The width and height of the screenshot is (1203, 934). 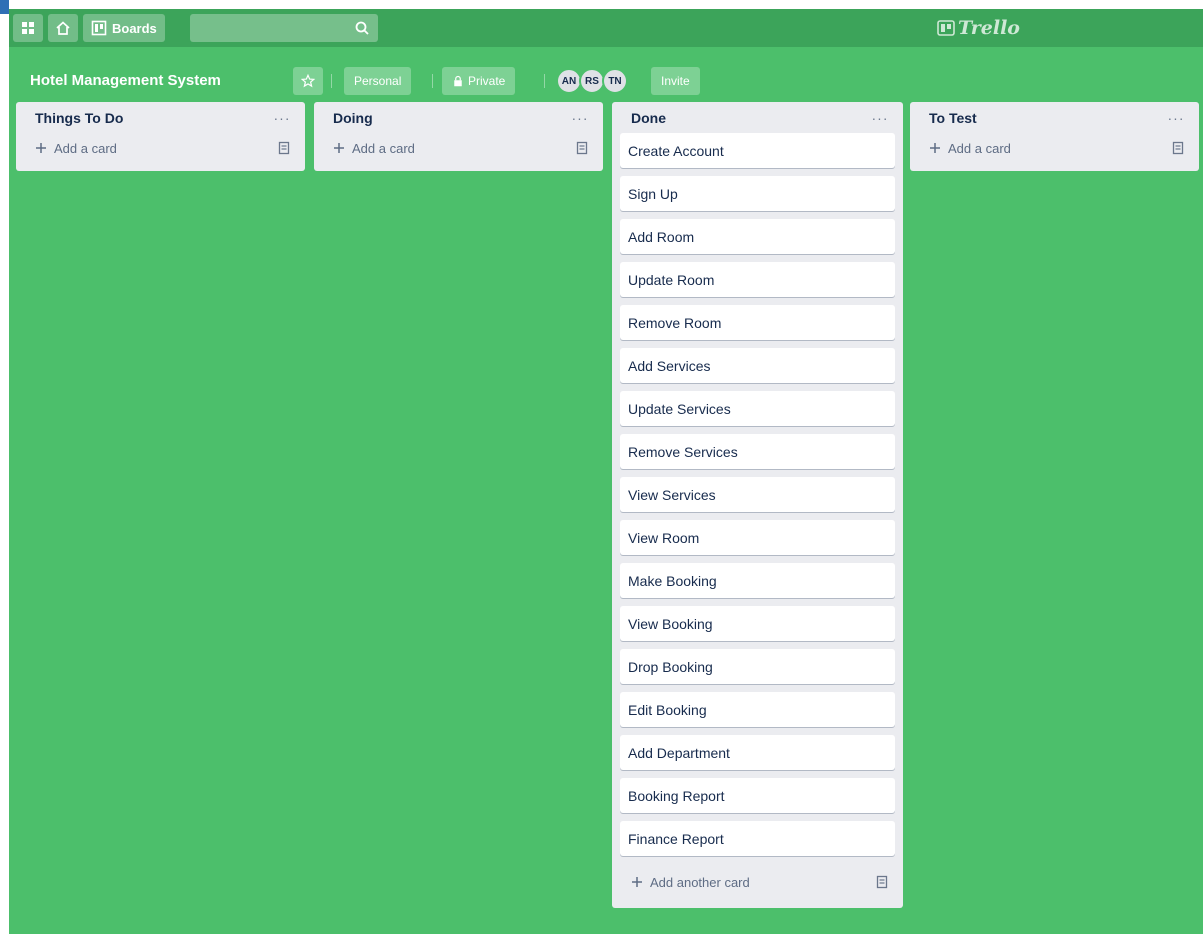 I want to click on card: View Services, so click(x=757, y=494).